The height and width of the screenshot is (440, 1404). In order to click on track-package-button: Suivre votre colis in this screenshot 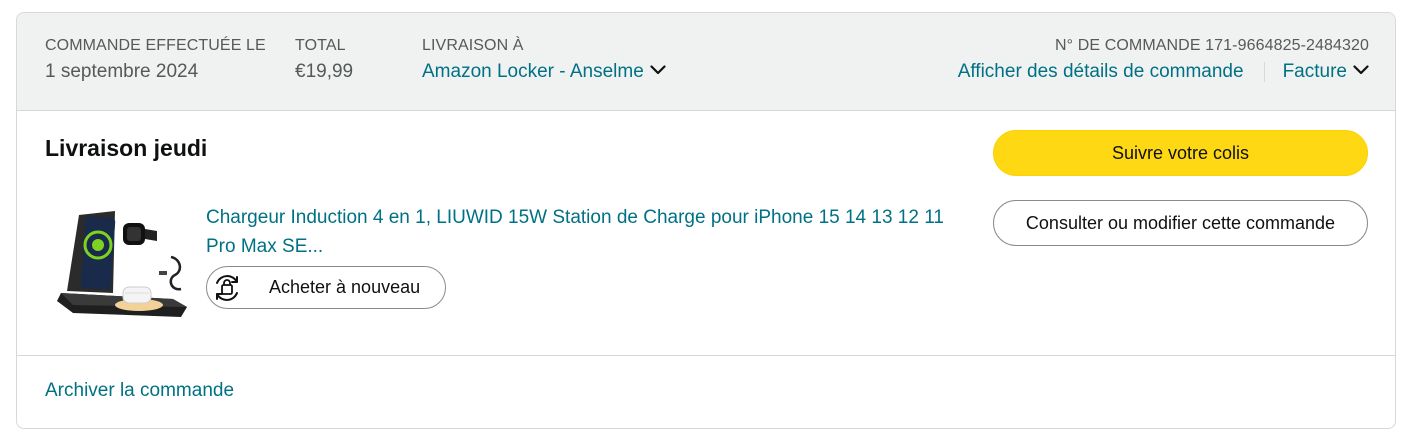, I will do `click(1180, 153)`.